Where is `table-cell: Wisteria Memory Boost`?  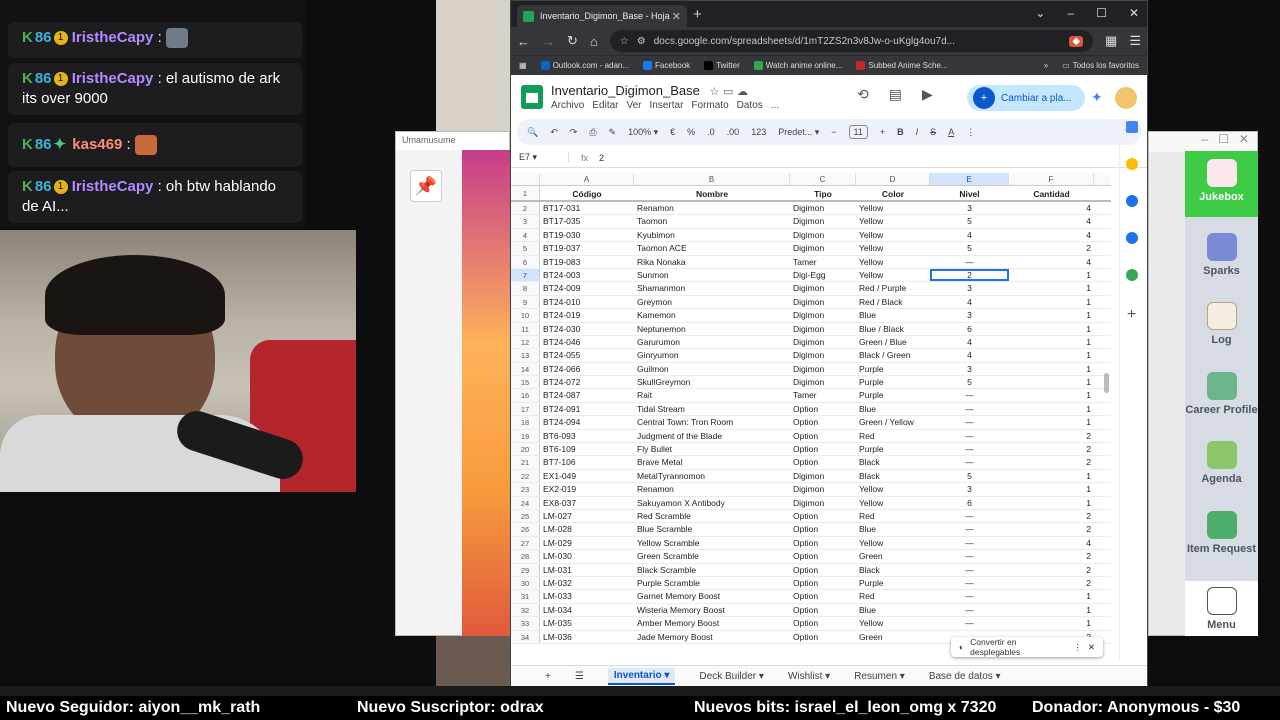
table-cell: Wisteria Memory Boost is located at coordinates (712, 610).